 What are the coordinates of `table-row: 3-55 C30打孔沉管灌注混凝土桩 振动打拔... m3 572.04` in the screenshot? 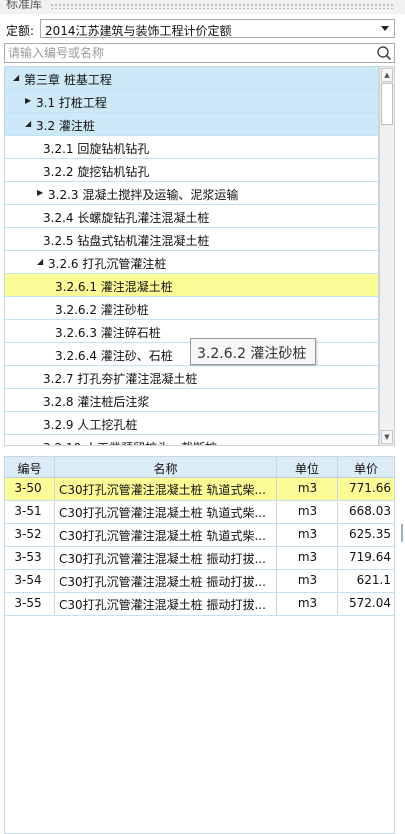 It's located at (199, 604).